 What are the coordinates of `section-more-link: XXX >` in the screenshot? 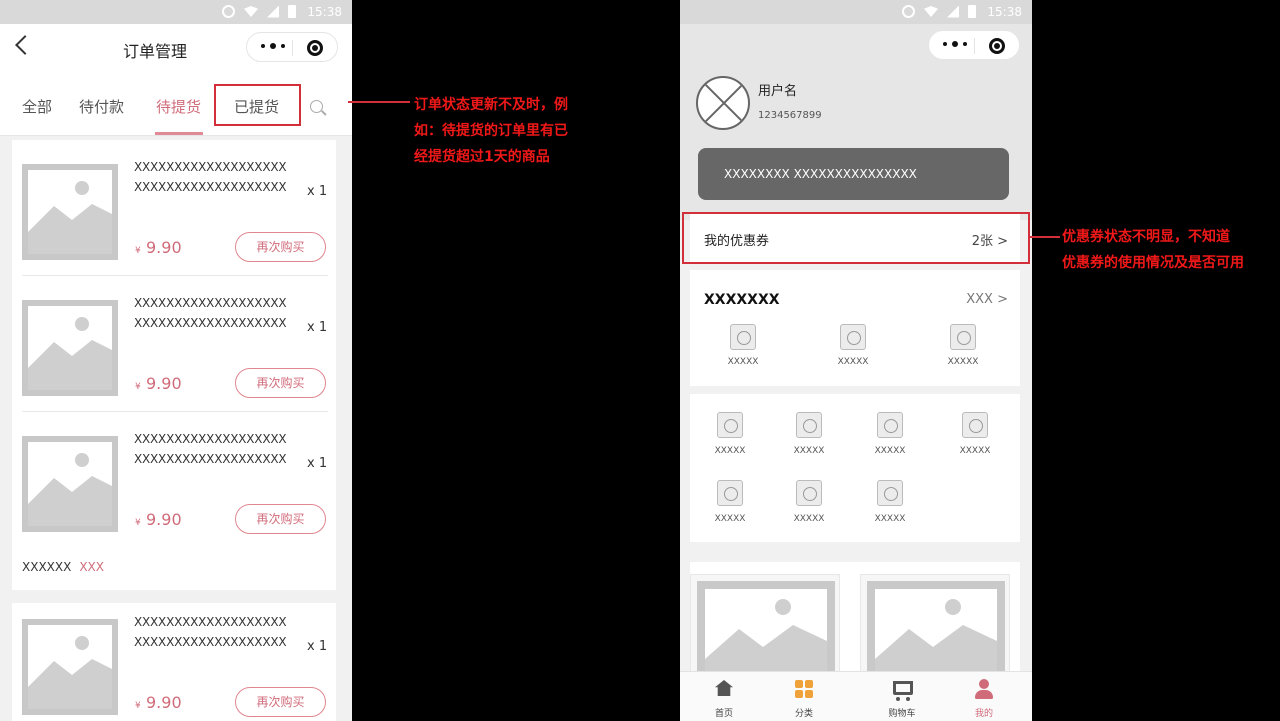 It's located at (987, 299).